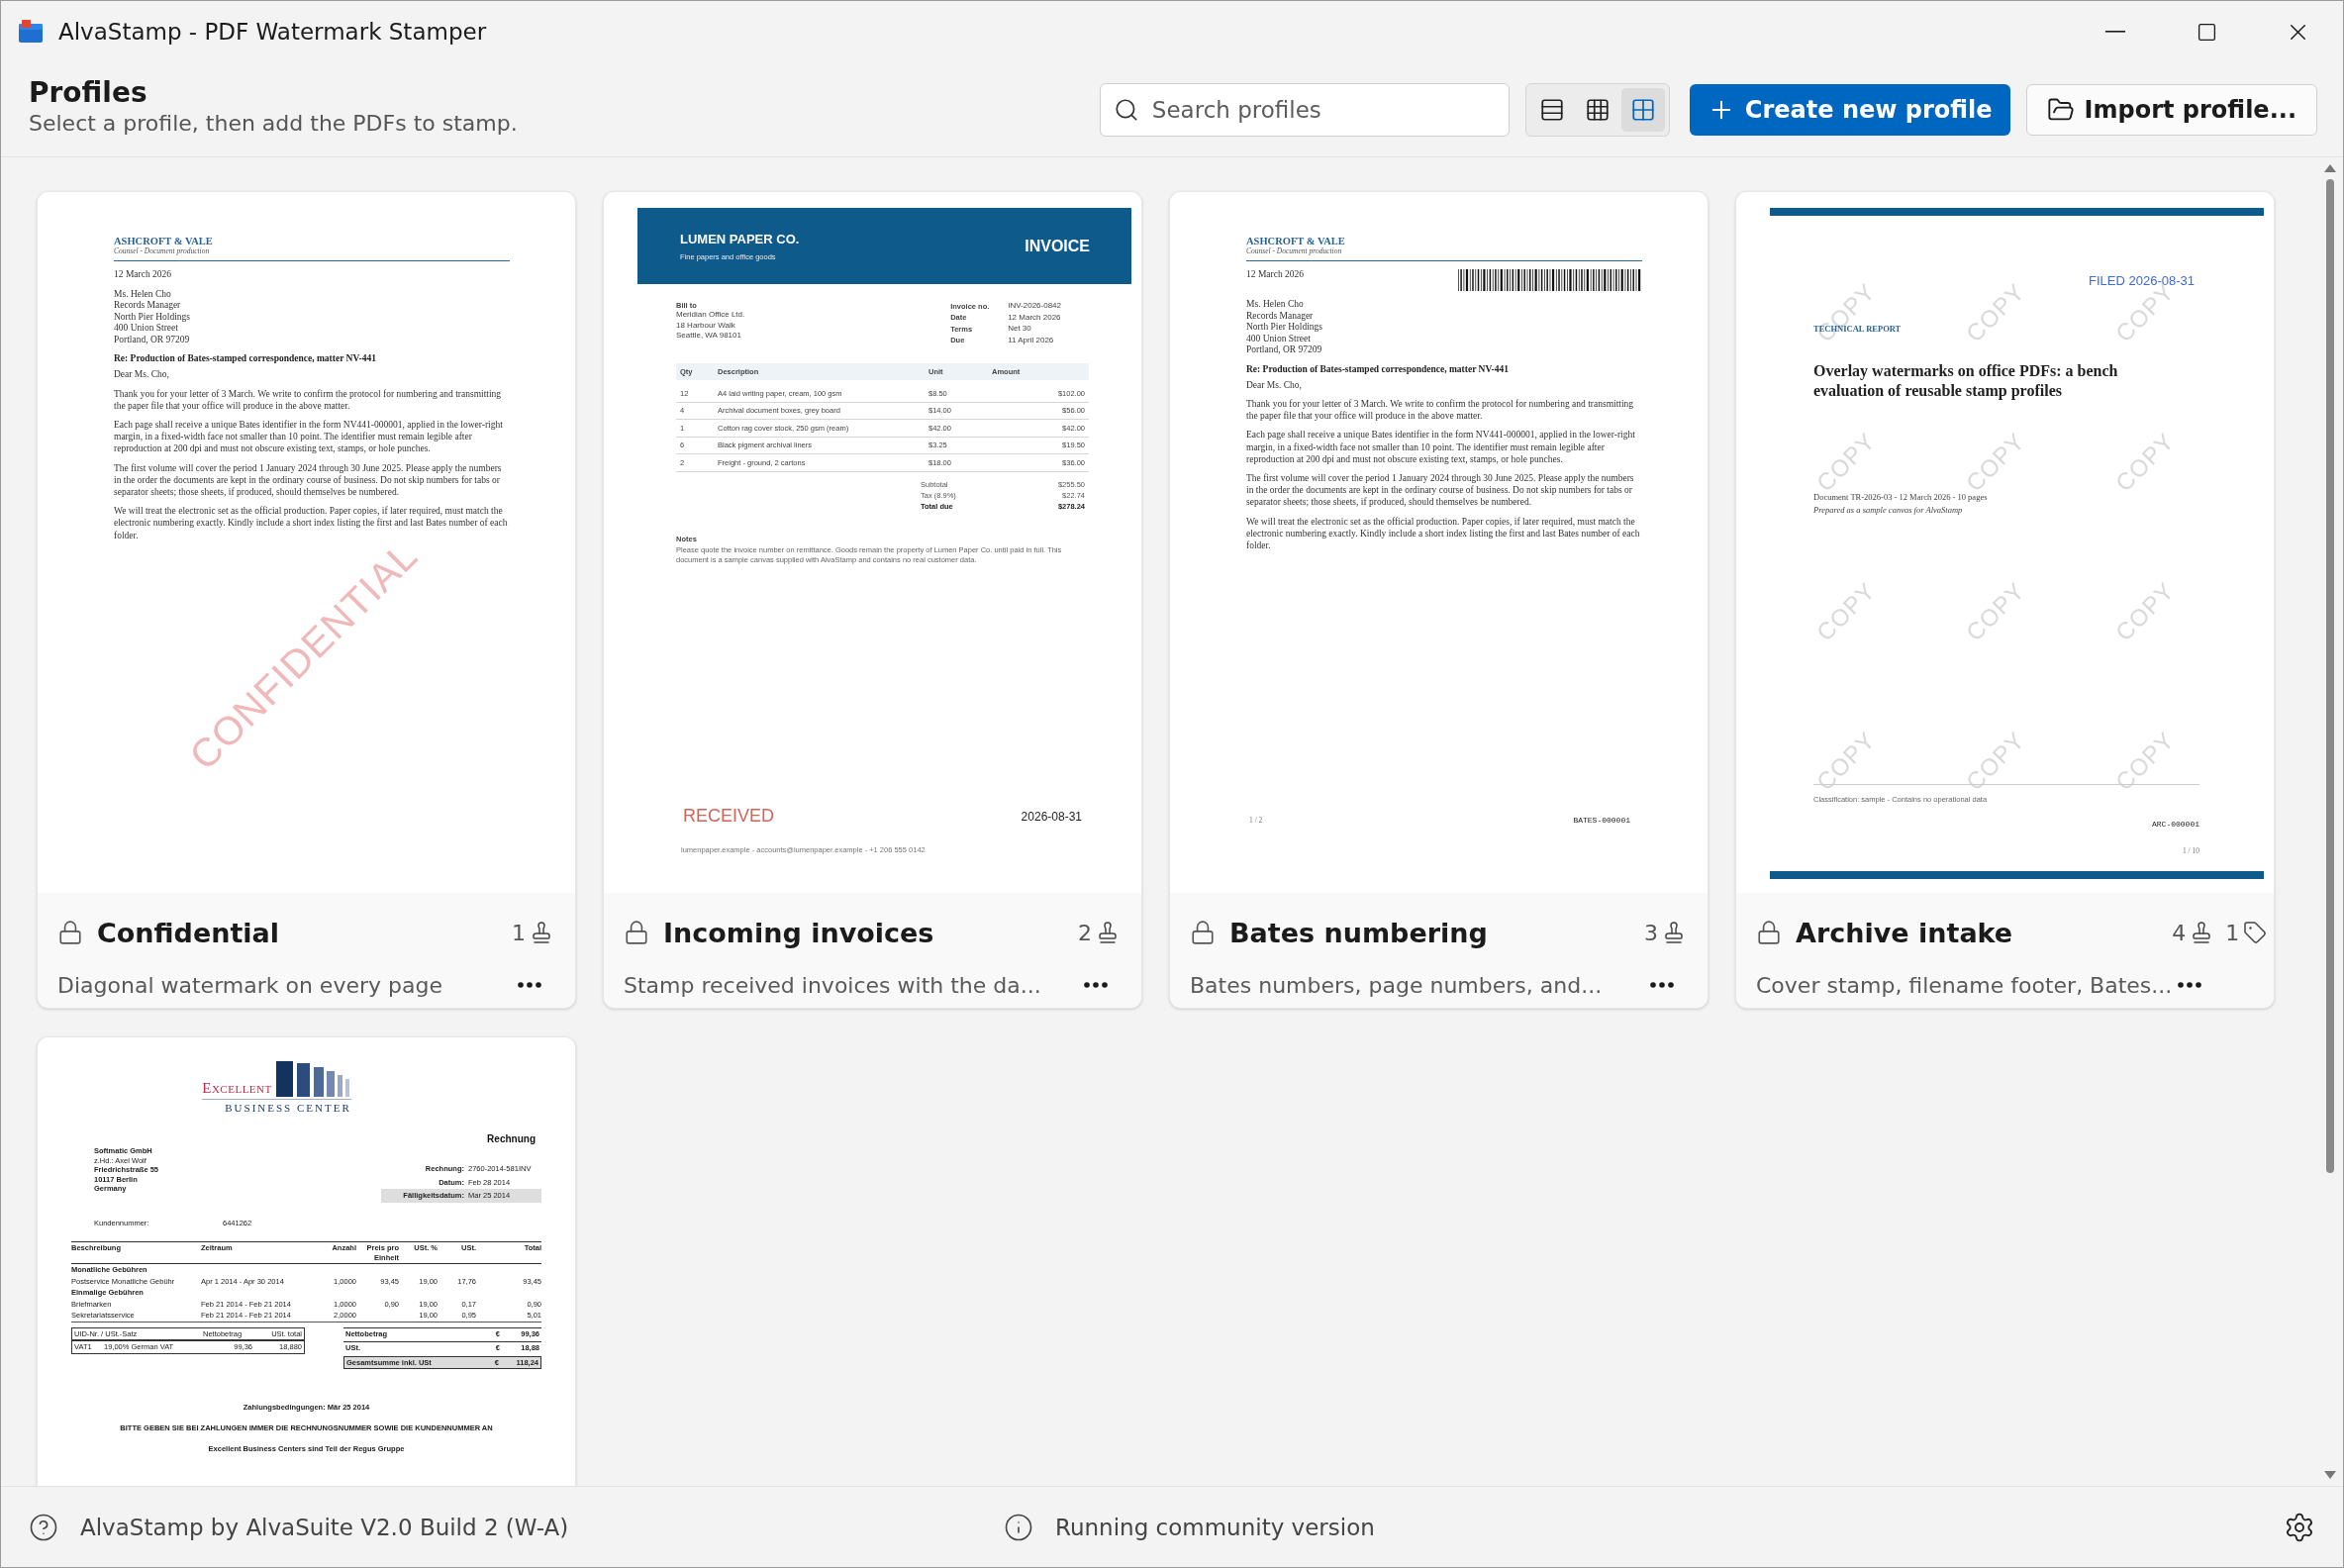 The width and height of the screenshot is (2344, 1568). What do you see at coordinates (1904, 932) in the screenshot?
I see `profile-name: Archive intake` at bounding box center [1904, 932].